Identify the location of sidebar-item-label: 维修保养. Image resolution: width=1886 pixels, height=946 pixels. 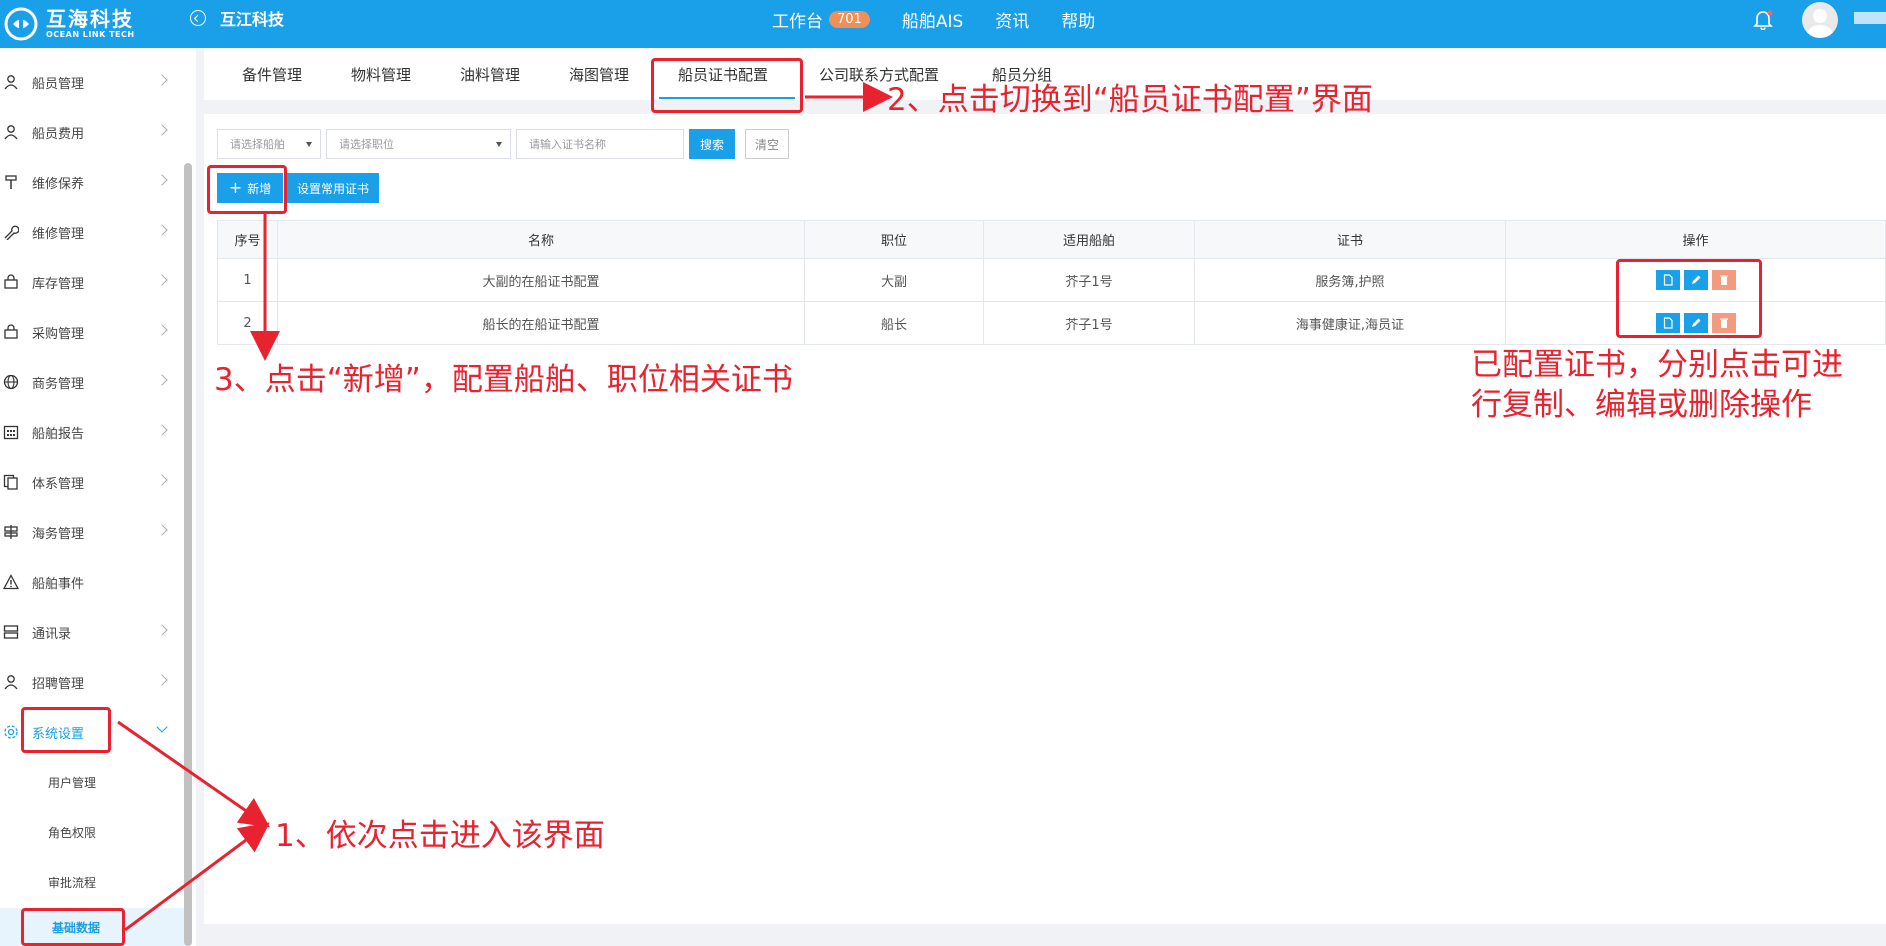
(58, 184).